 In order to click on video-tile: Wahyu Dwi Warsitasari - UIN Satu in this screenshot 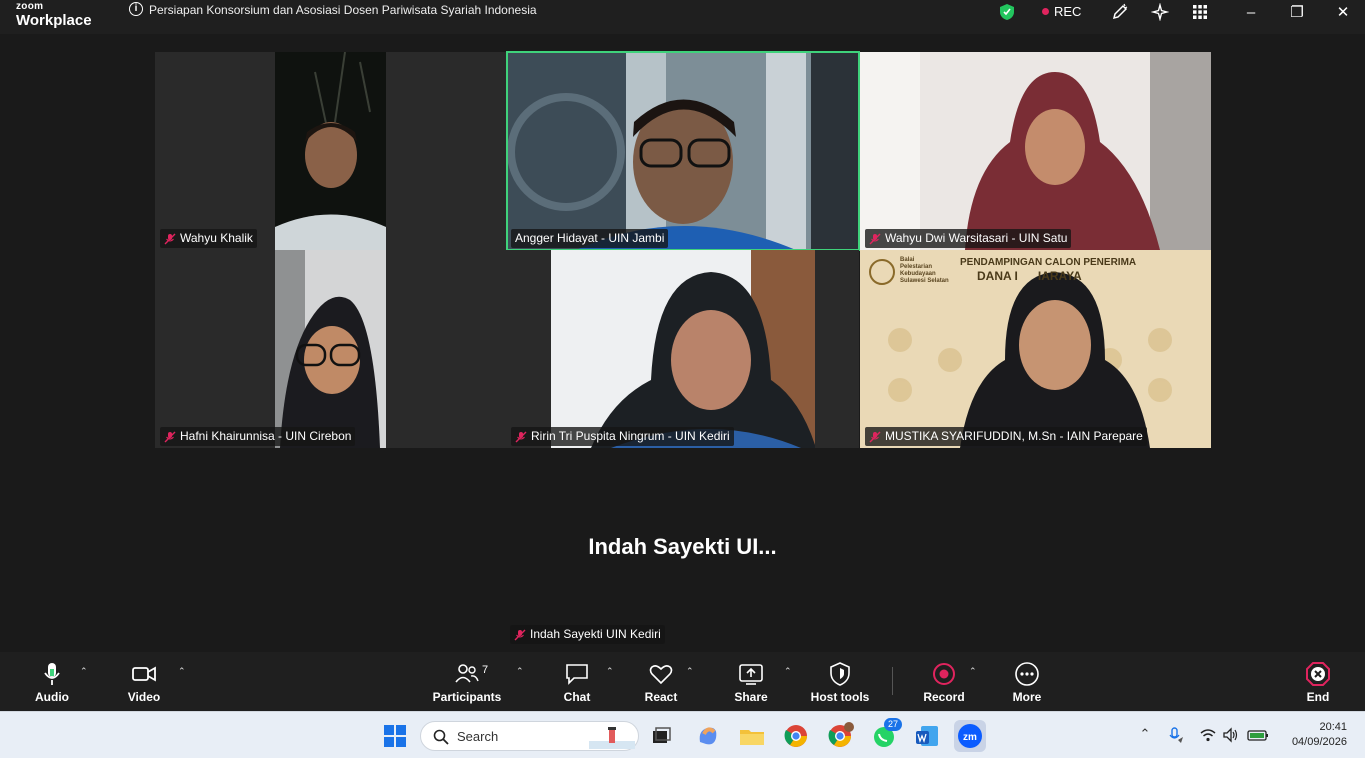, I will do `click(1035, 151)`.